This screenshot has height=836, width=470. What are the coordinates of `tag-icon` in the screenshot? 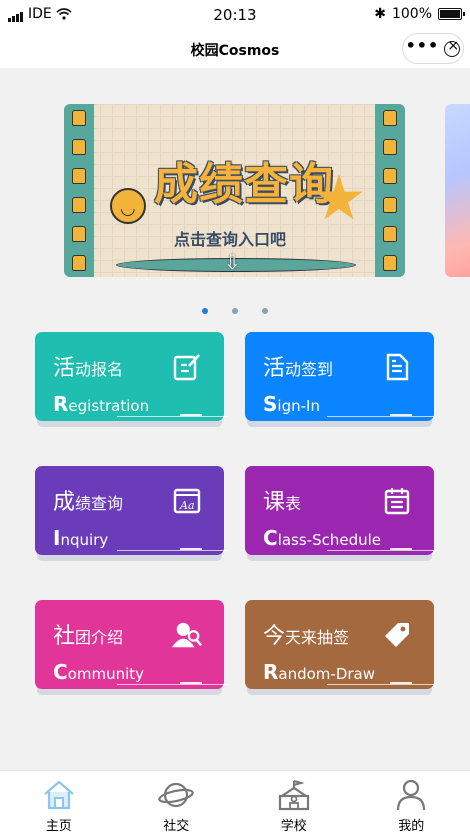 It's located at (397, 635).